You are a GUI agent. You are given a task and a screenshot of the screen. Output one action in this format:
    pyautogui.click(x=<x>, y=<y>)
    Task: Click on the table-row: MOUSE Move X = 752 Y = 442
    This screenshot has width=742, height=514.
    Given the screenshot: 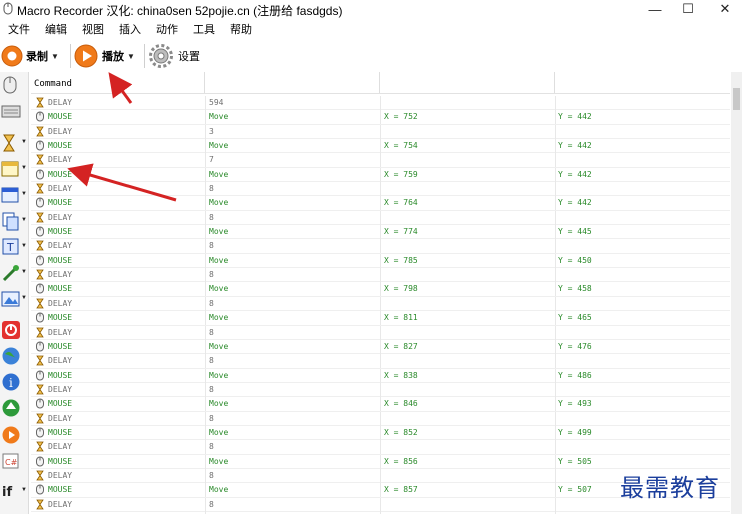 What is the action you would take?
    pyautogui.click(x=380, y=117)
    